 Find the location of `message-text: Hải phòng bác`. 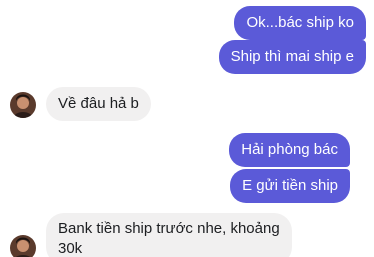

message-text: Hải phòng bác is located at coordinates (289, 149).